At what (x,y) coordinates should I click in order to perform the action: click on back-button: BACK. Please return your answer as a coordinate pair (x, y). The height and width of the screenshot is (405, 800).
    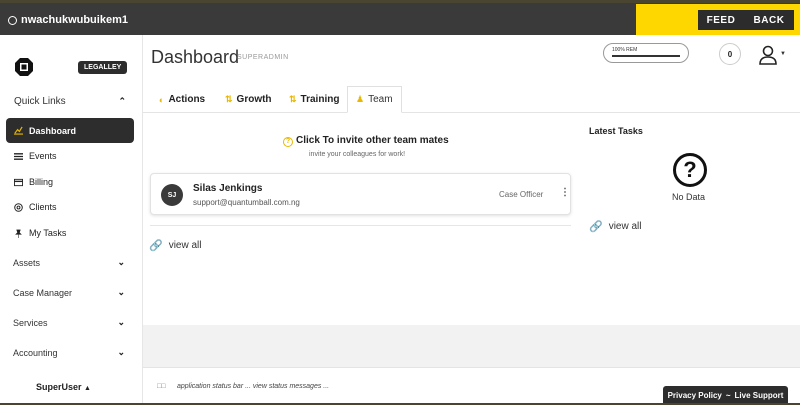
    Looking at the image, I should click on (769, 20).